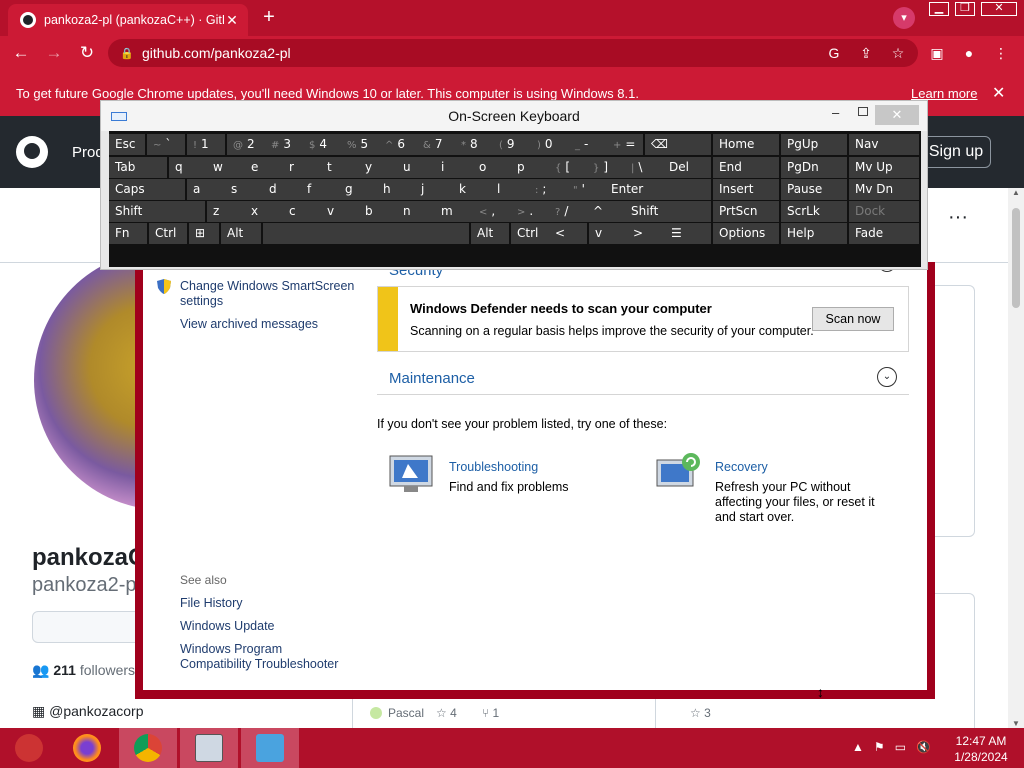  Describe the element at coordinates (436, 144) in the screenshot. I see `key-7: & 7` at that location.